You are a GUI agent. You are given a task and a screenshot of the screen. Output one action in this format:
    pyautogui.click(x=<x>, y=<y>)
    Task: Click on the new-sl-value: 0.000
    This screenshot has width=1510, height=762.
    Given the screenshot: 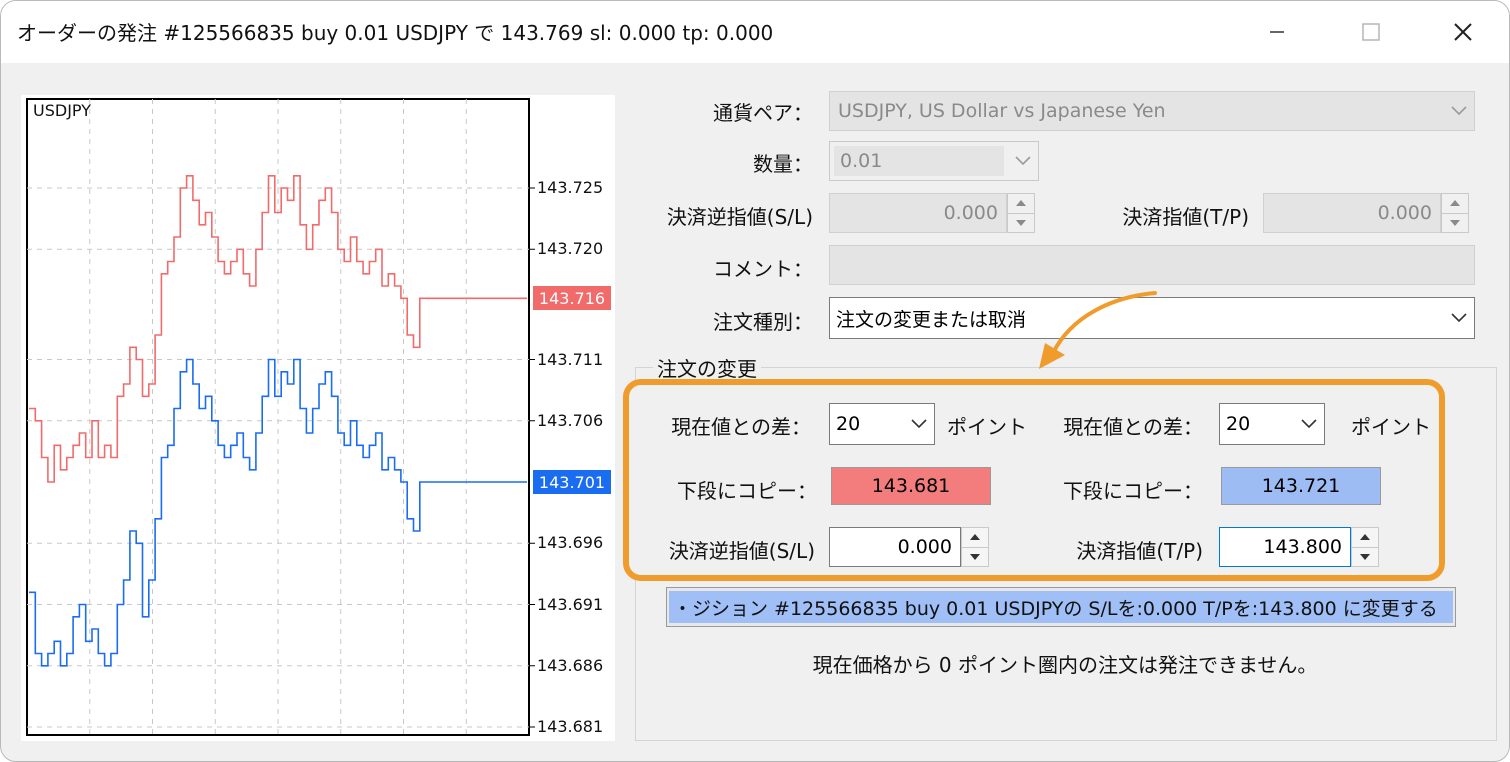 What is the action you would take?
    pyautogui.click(x=924, y=547)
    